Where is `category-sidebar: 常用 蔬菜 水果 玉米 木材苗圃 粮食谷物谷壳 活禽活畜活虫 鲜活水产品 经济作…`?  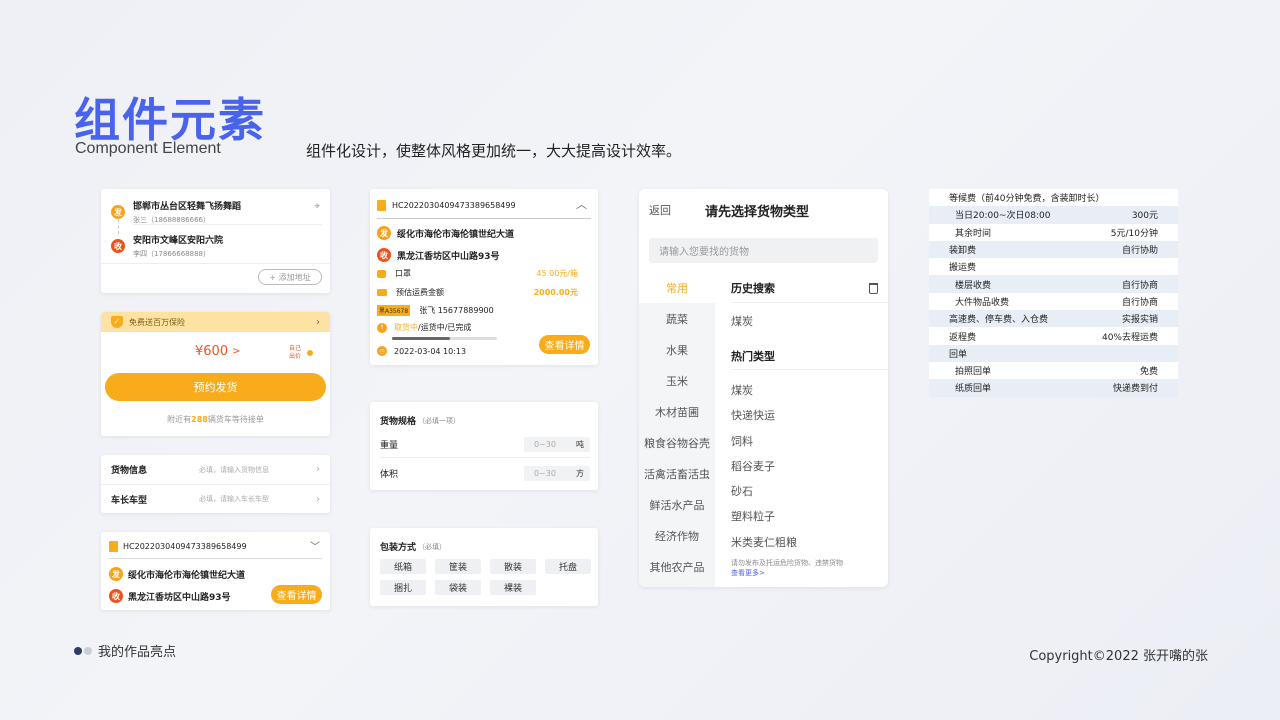 category-sidebar: 常用 蔬菜 水果 玉米 木材苗圃 粮食谷物谷壳 活禽活畜活虫 鲜活水产品 经济作… is located at coordinates (677, 429).